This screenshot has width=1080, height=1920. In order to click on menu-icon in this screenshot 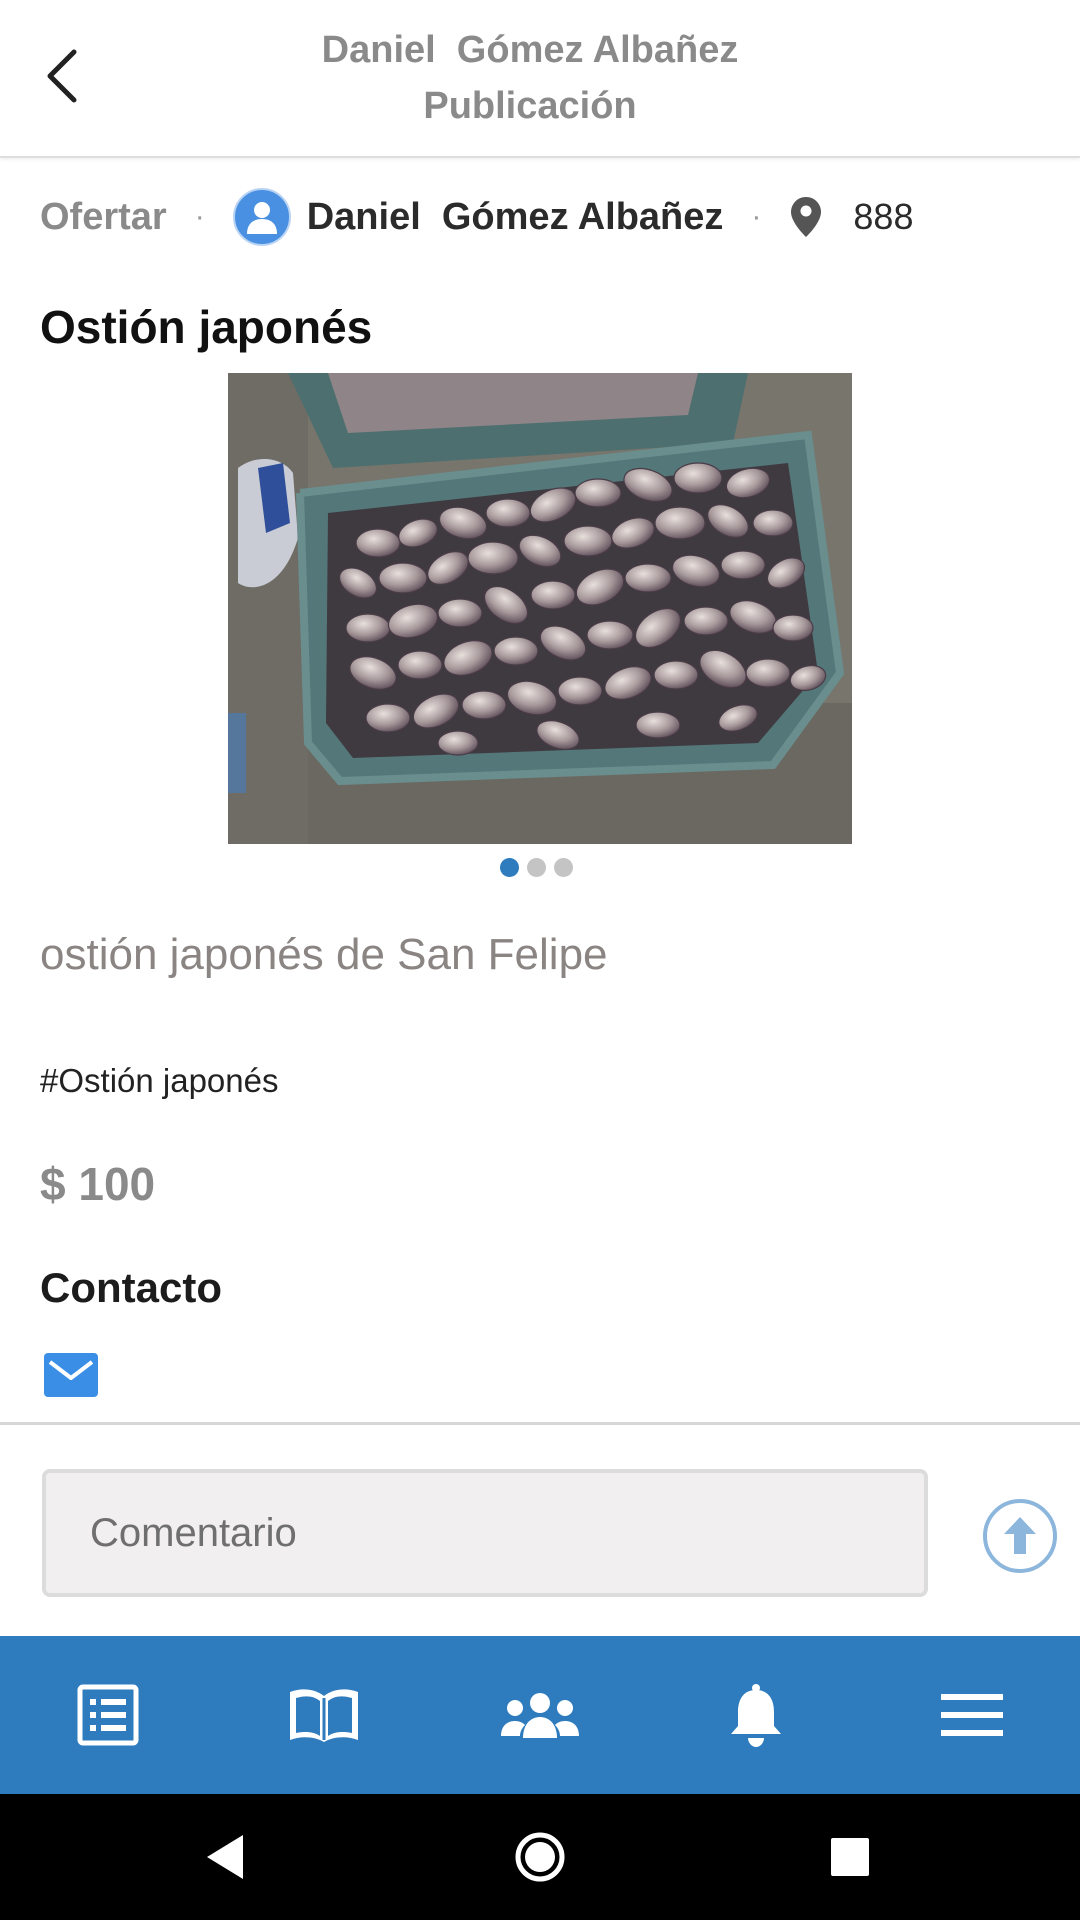, I will do `click(972, 1715)`.